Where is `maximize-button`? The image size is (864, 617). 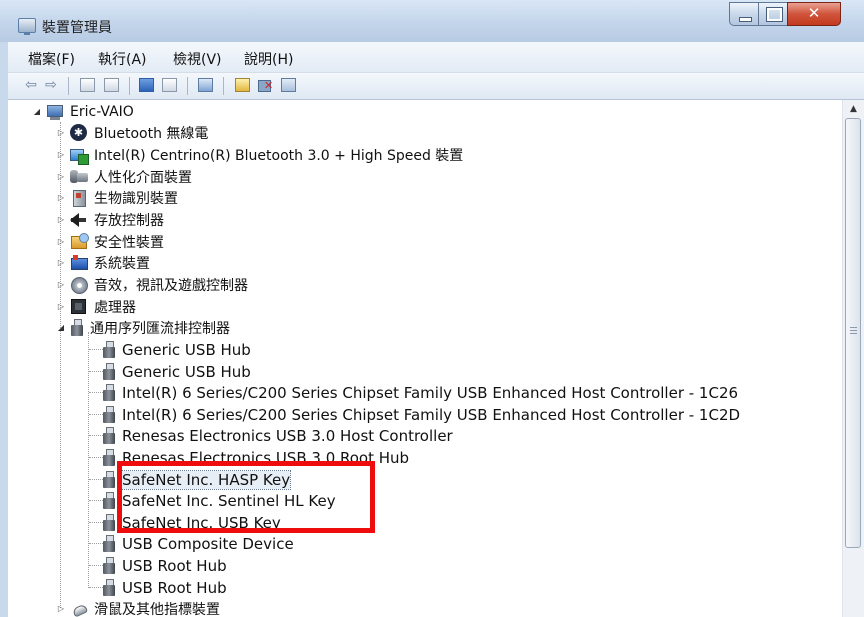
maximize-button is located at coordinates (773, 14).